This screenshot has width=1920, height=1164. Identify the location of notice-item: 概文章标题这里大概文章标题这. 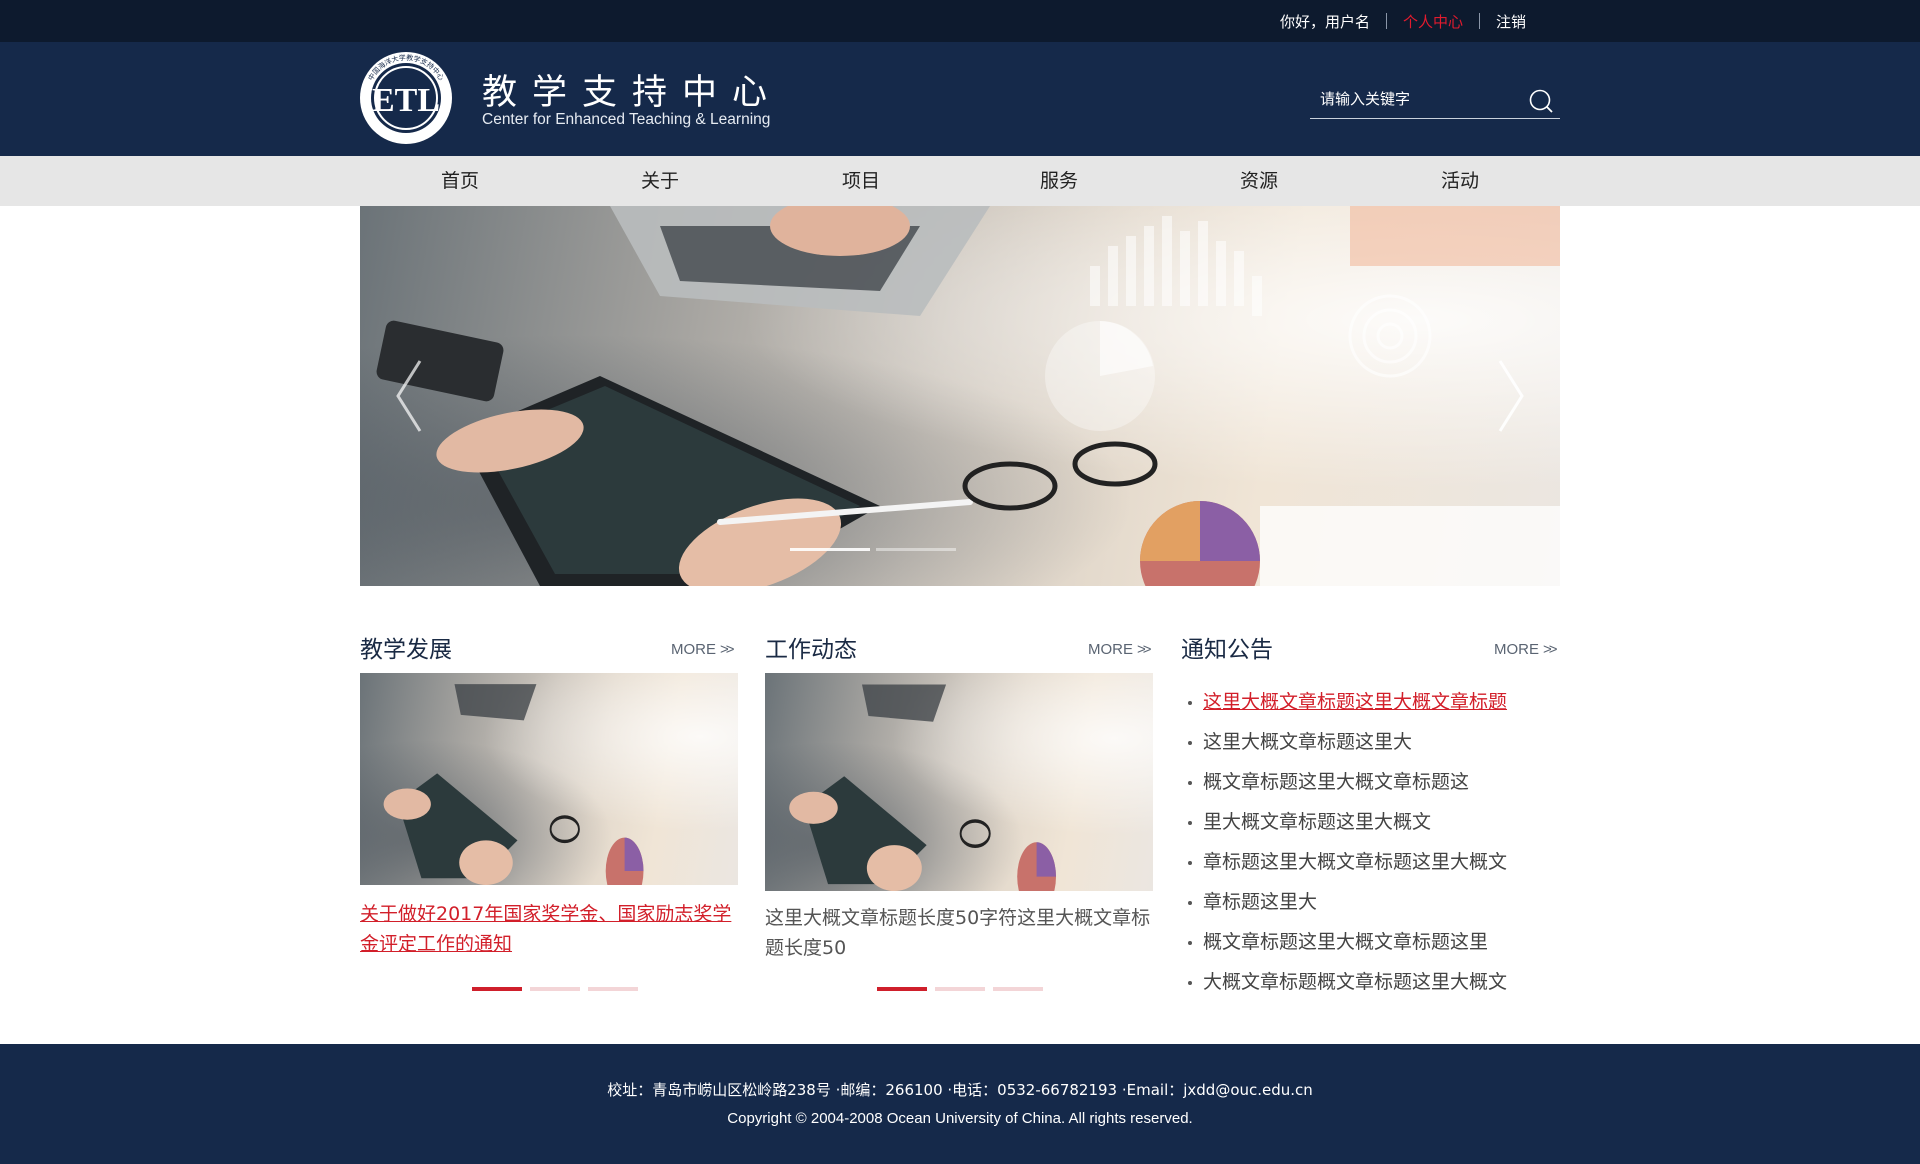
(1344, 782).